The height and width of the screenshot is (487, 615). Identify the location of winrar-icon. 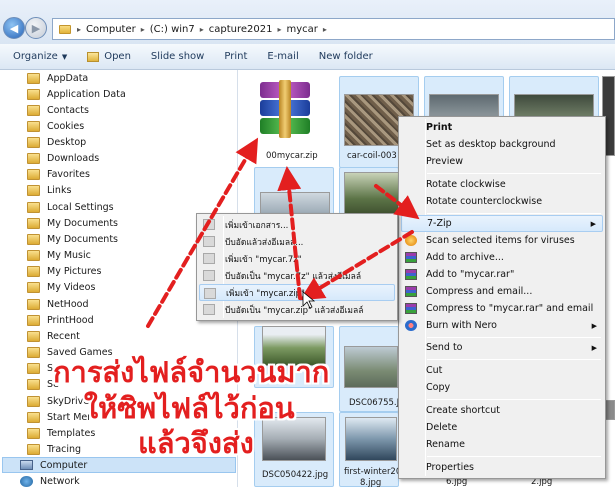
(411, 257).